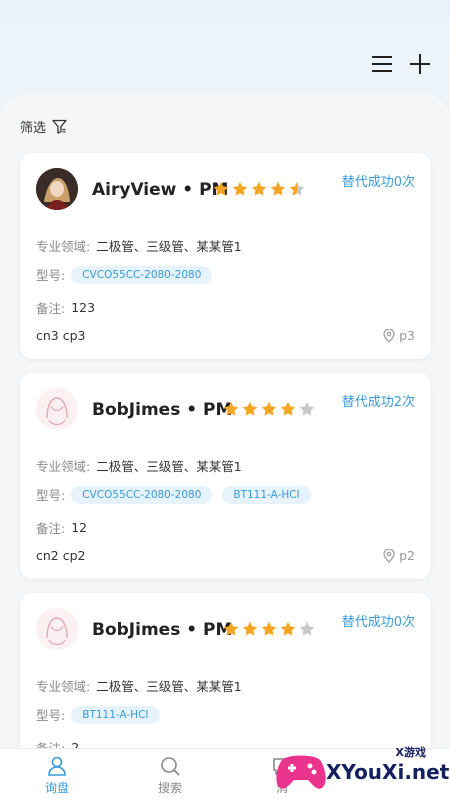 The width and height of the screenshot is (450, 801). What do you see at coordinates (169, 788) in the screenshot?
I see `tab-label: 搜索` at bounding box center [169, 788].